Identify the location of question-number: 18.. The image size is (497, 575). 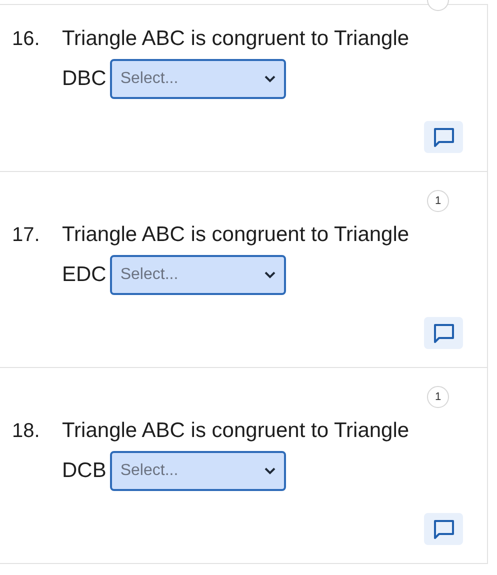
(26, 431).